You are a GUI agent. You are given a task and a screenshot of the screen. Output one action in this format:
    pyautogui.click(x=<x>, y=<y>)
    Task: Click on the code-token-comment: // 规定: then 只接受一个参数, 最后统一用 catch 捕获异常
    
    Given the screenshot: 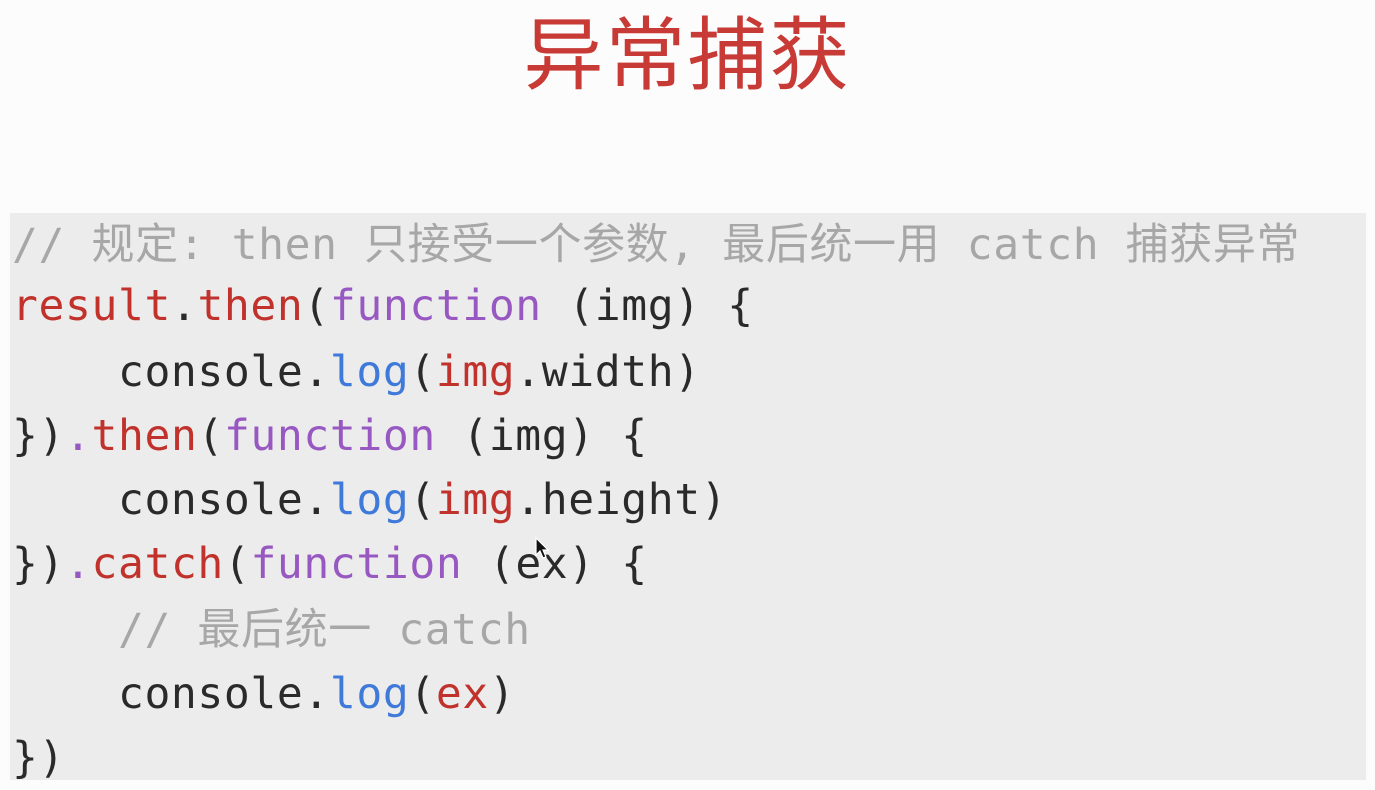 What is the action you would take?
    pyautogui.click(x=656, y=245)
    